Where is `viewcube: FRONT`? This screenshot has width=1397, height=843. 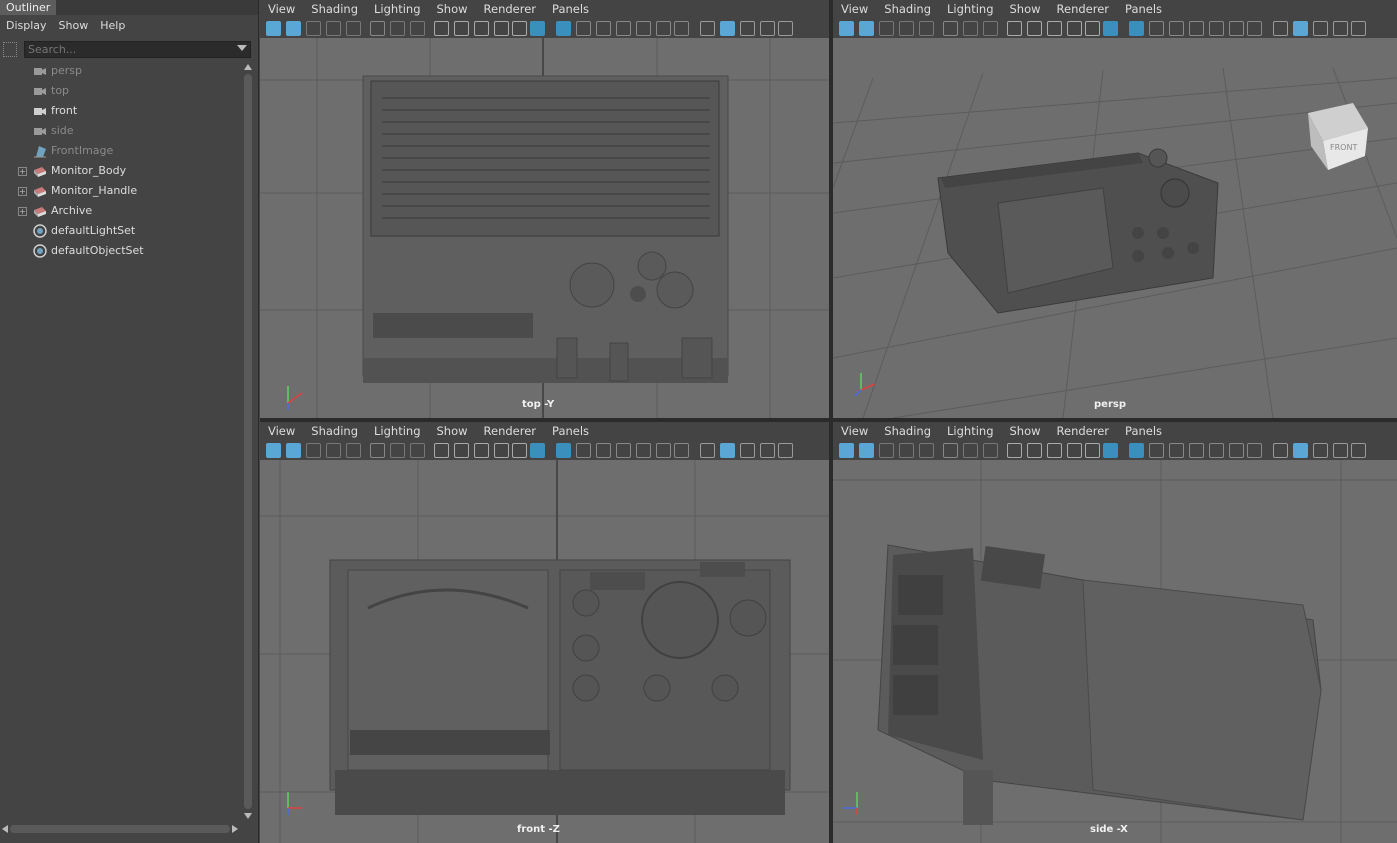 viewcube: FRONT is located at coordinates (1338, 136).